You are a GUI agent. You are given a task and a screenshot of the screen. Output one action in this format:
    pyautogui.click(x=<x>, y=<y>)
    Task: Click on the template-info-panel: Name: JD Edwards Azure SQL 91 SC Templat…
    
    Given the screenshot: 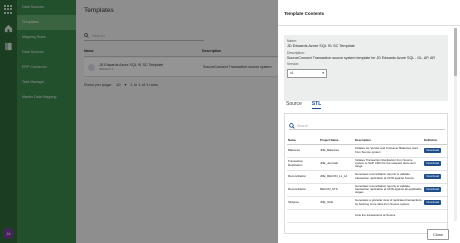 What is the action you would take?
    pyautogui.click(x=366, y=68)
    